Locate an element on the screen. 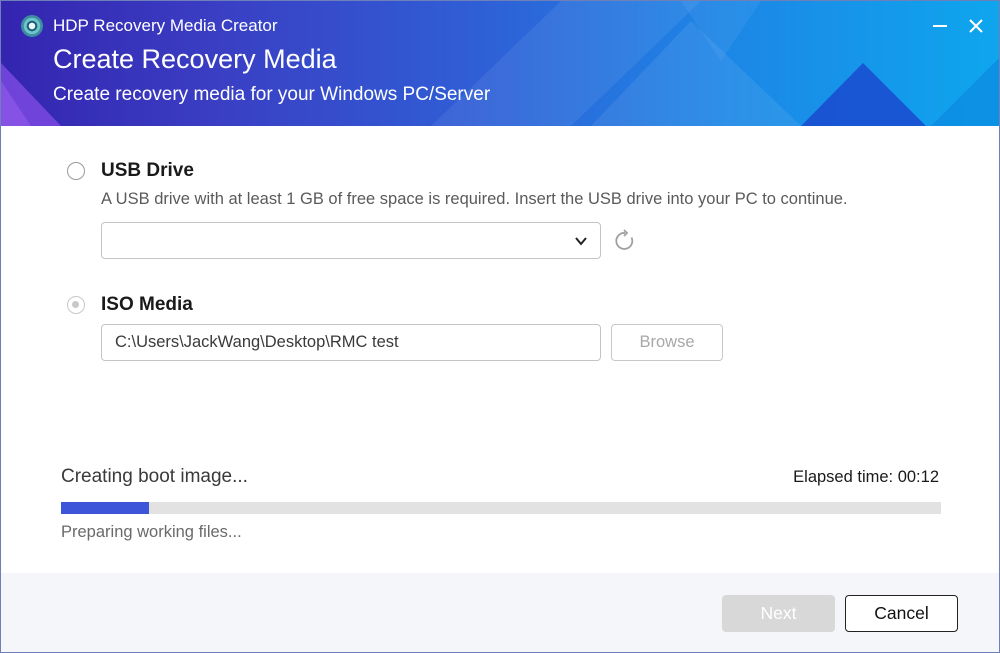  iso-media-radio is located at coordinates (76, 305).